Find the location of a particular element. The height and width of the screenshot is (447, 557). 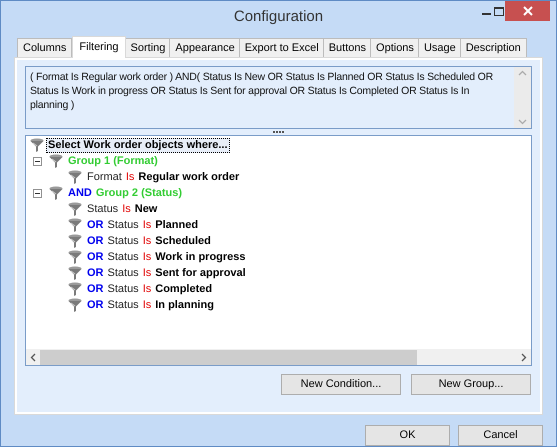

expression-text: ( Format Is Regular work order ) AND( Status Is New OR Status Is Planned OR Status Is Scheduled OR Status Is Work in progress OR Status Is Sent for approval OR Status Is Completed OR Status Is In planning ) is located at coordinates (261, 91).